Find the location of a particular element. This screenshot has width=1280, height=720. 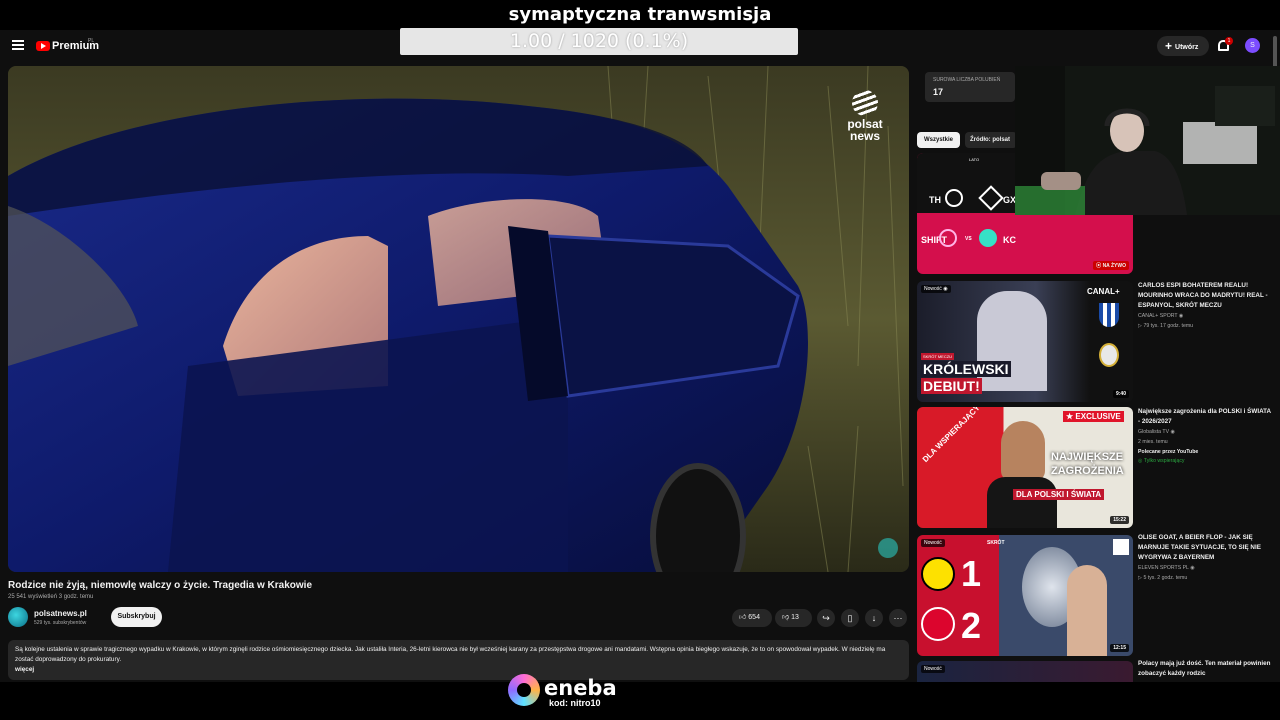

youtube-logo-country: PL is located at coordinates (91, 41).